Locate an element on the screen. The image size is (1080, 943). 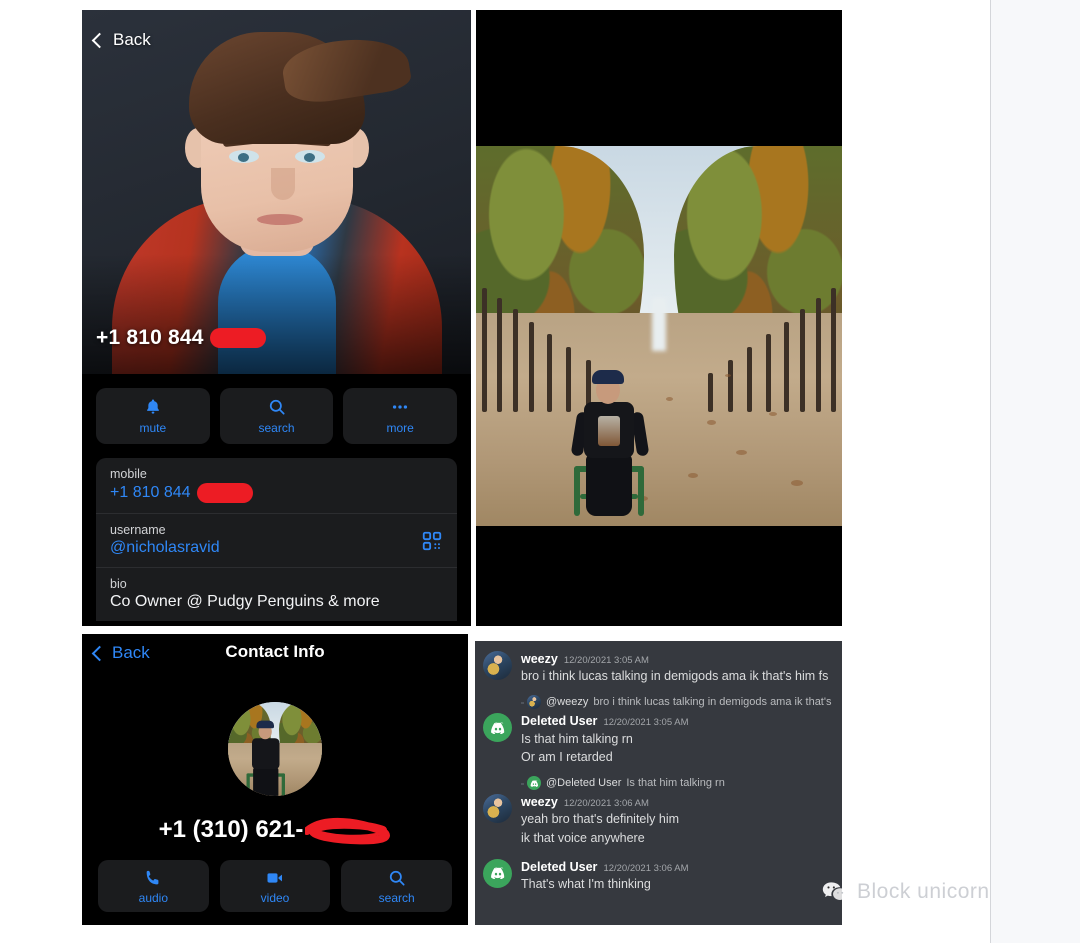
info-value: Co Owner @ Pudgy Penguins & more is located at coordinates (276, 602).